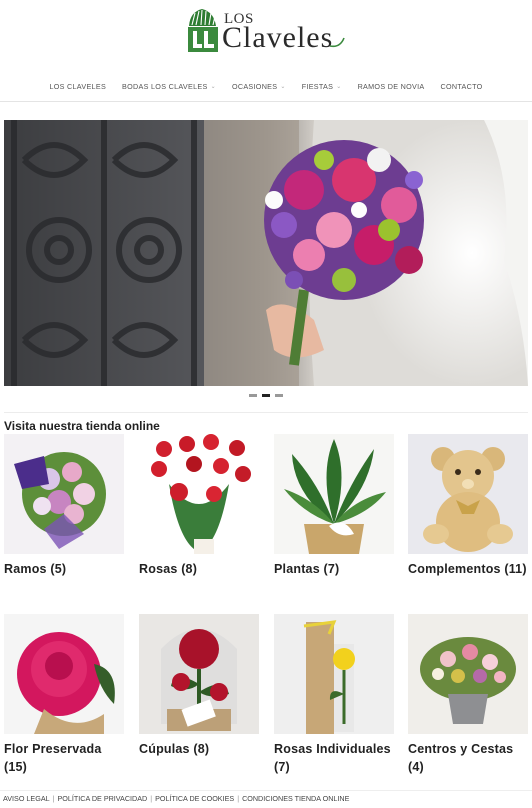  I want to click on nav-item-label: LOS CLAVELES, so click(78, 86).